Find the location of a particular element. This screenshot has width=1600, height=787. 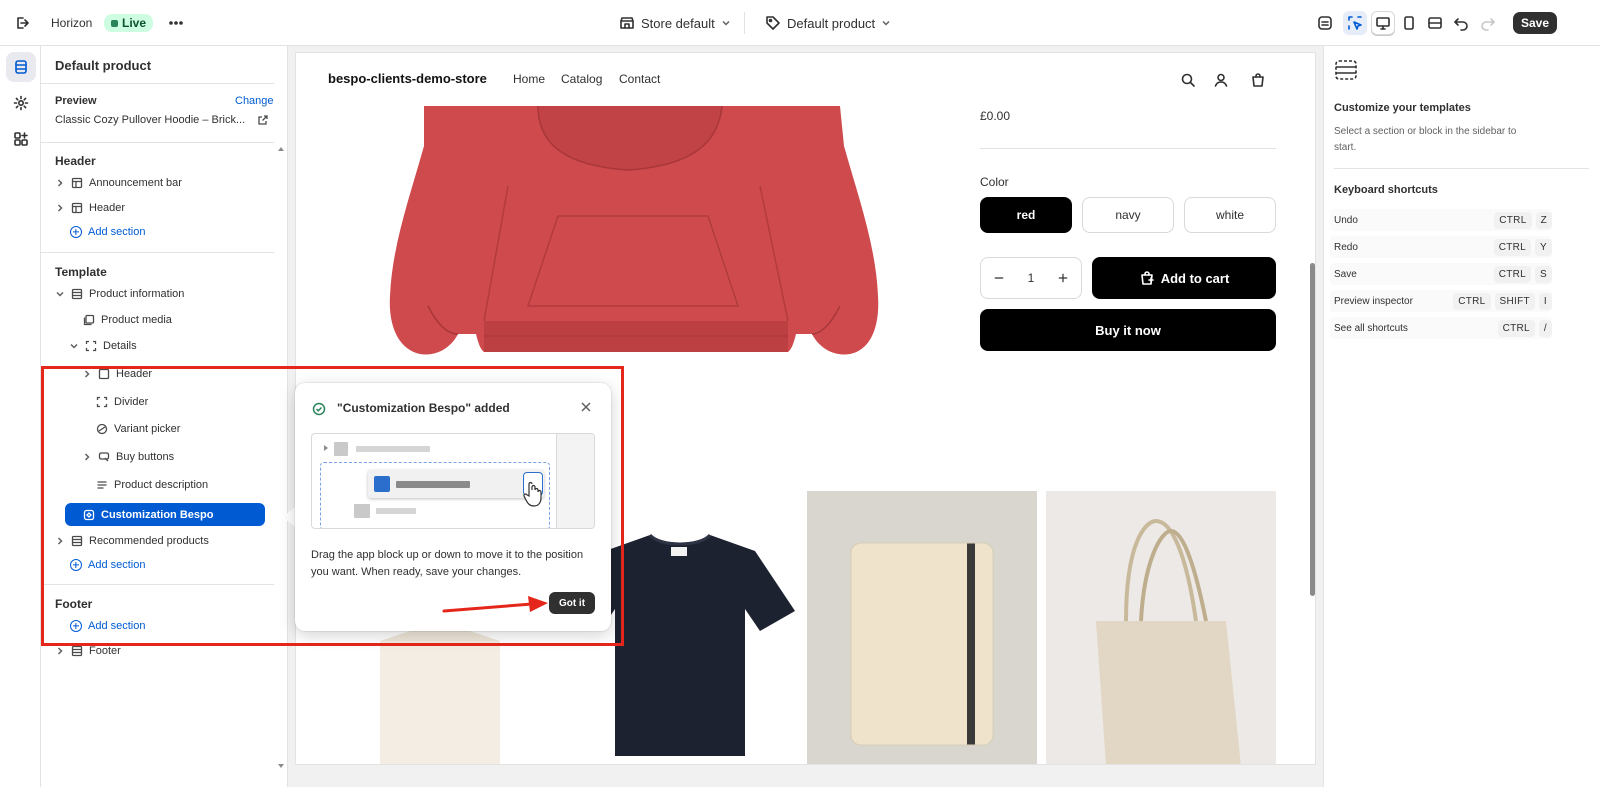

gear-icon is located at coordinates (21, 103).